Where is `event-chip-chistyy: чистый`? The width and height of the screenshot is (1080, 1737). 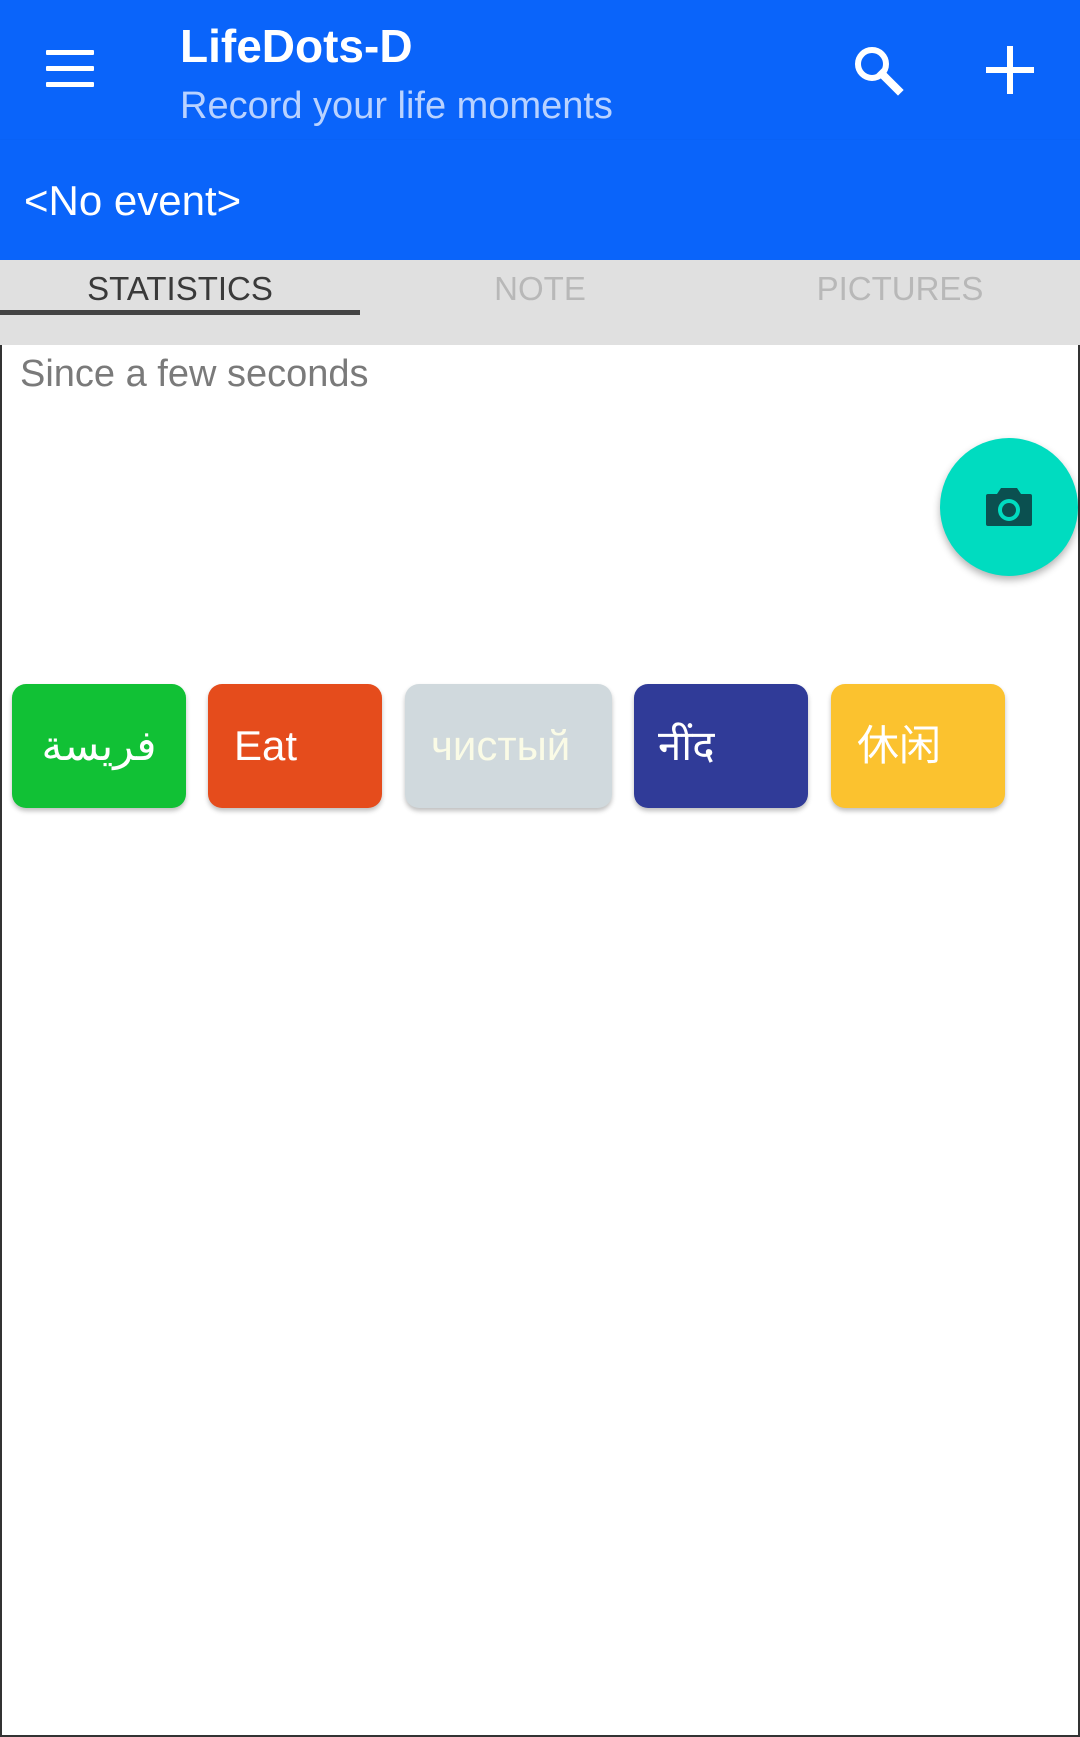 event-chip-chistyy: чистый is located at coordinates (508, 746).